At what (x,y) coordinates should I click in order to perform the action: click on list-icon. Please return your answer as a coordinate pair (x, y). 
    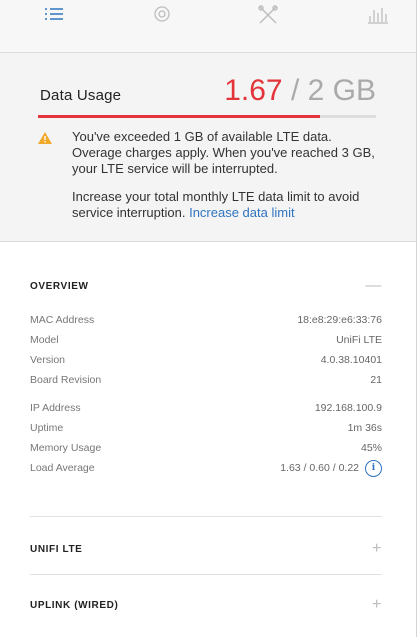
    Looking at the image, I should click on (54, 16).